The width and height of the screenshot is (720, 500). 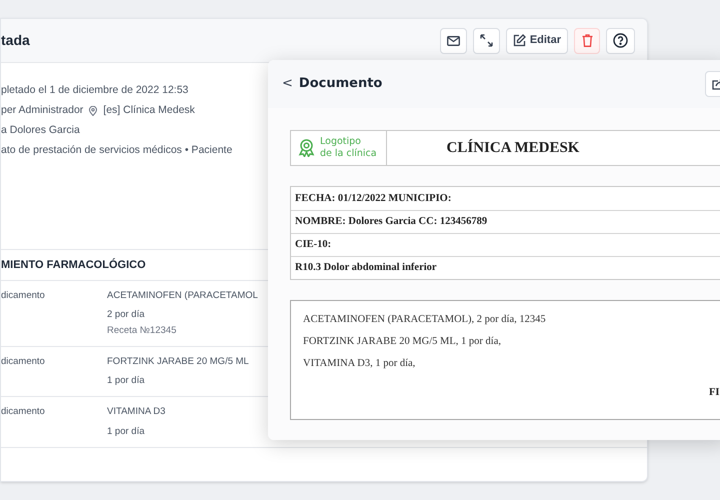 What do you see at coordinates (142, 331) in the screenshot?
I see `medication-detail: Receta №12345` at bounding box center [142, 331].